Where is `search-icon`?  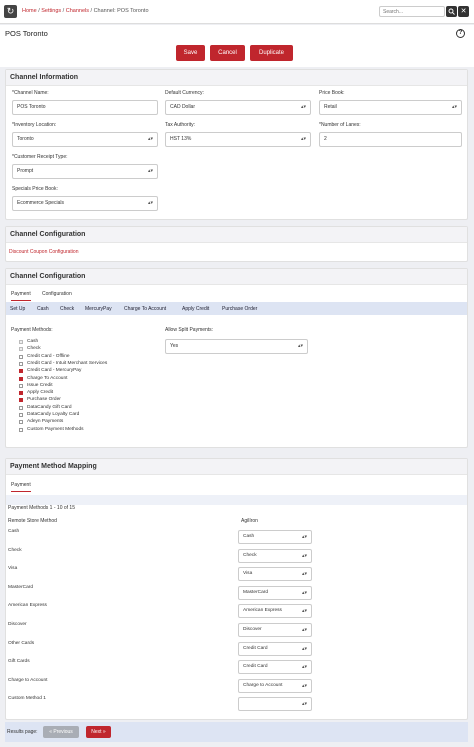 search-icon is located at coordinates (451, 11).